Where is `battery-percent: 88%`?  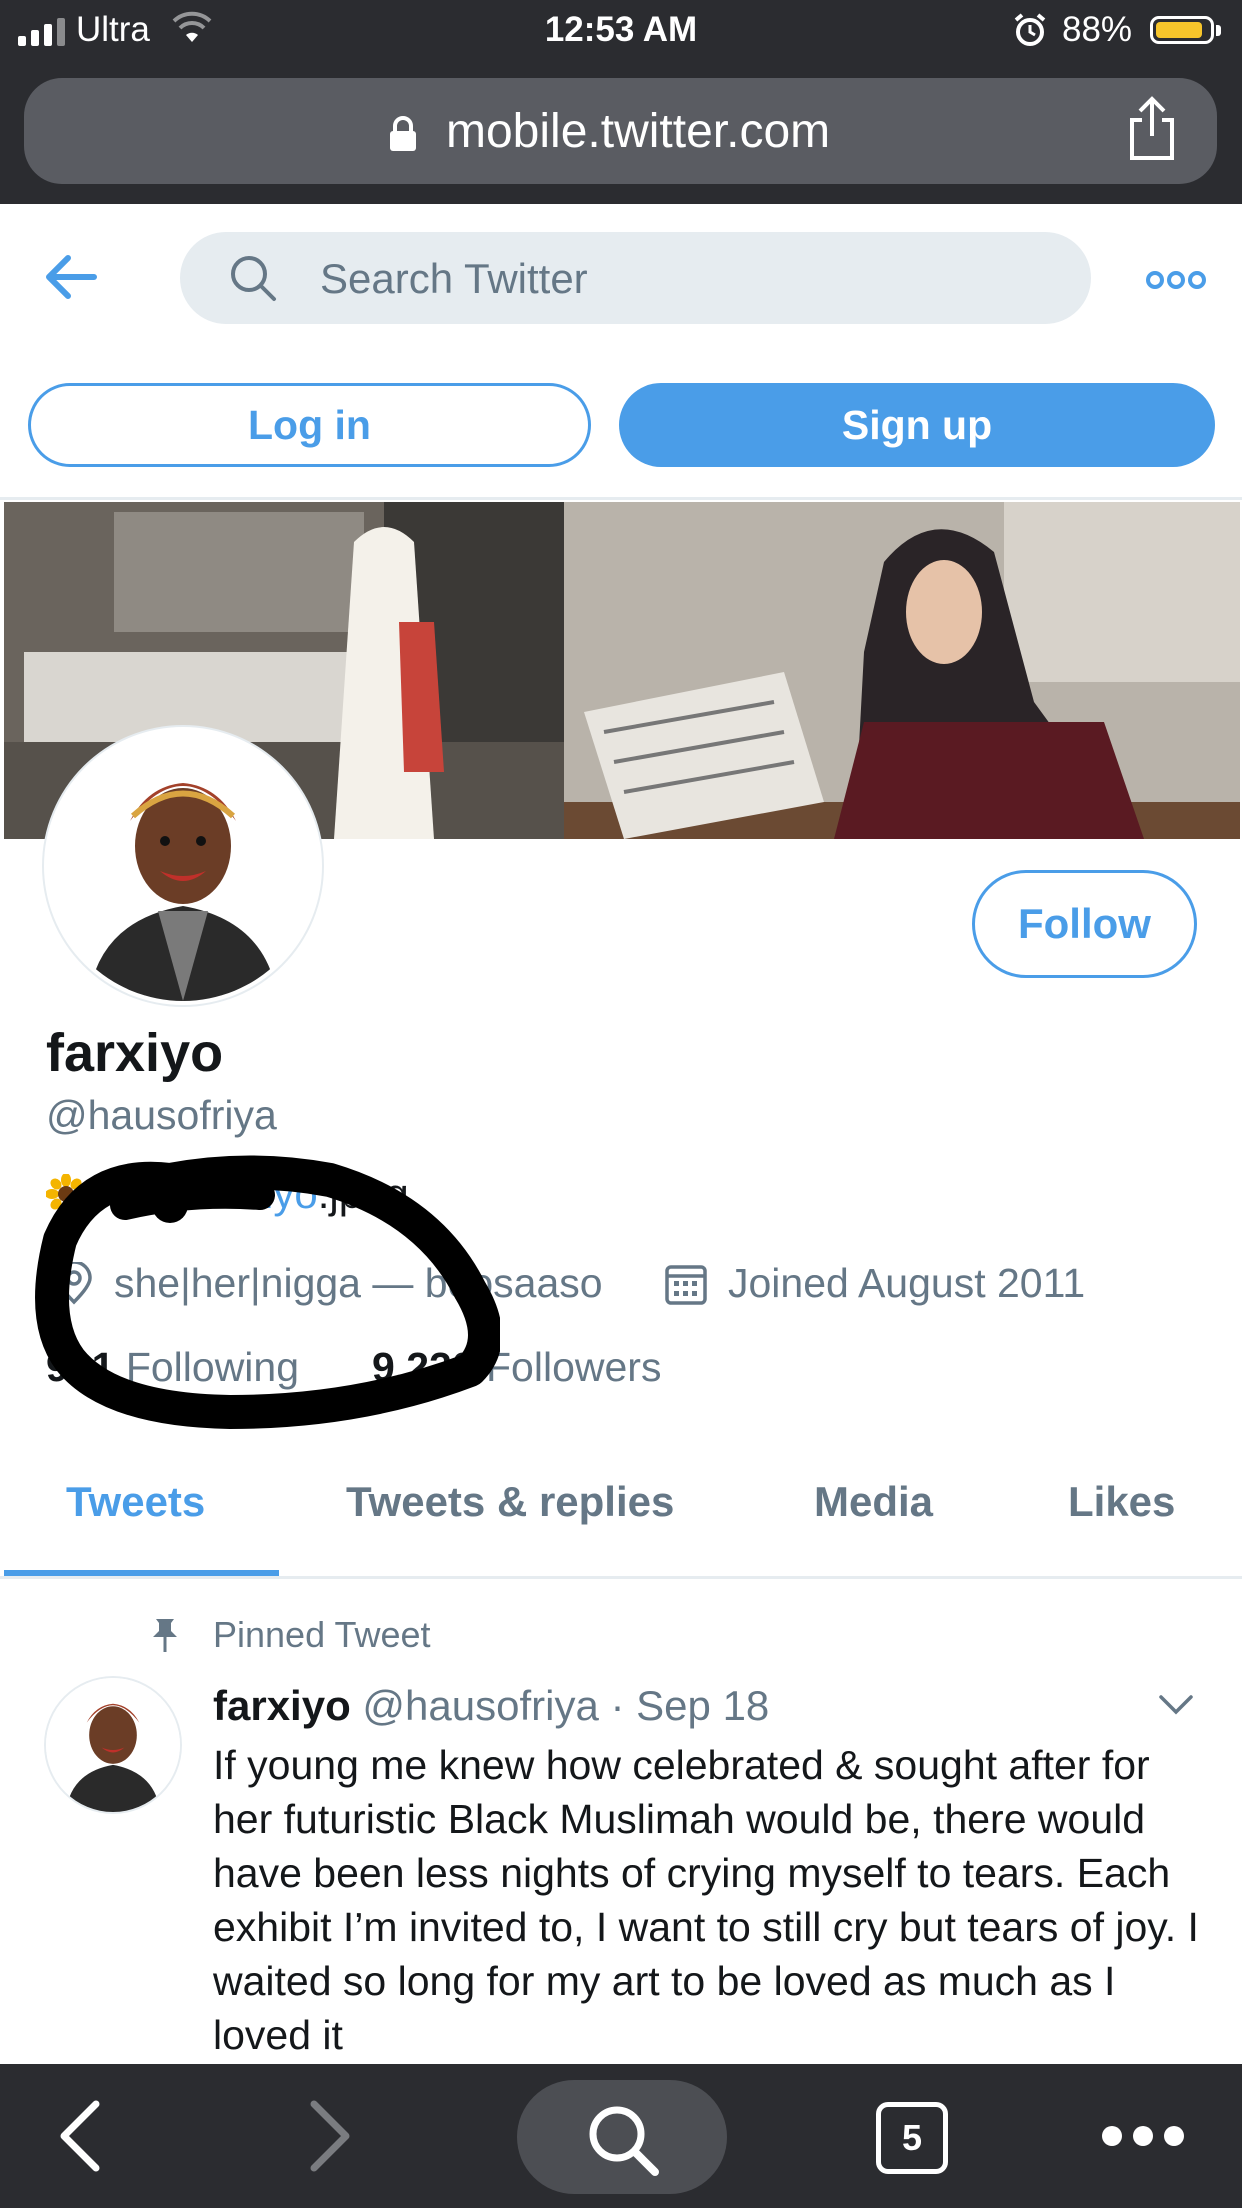 battery-percent: 88% is located at coordinates (1097, 29).